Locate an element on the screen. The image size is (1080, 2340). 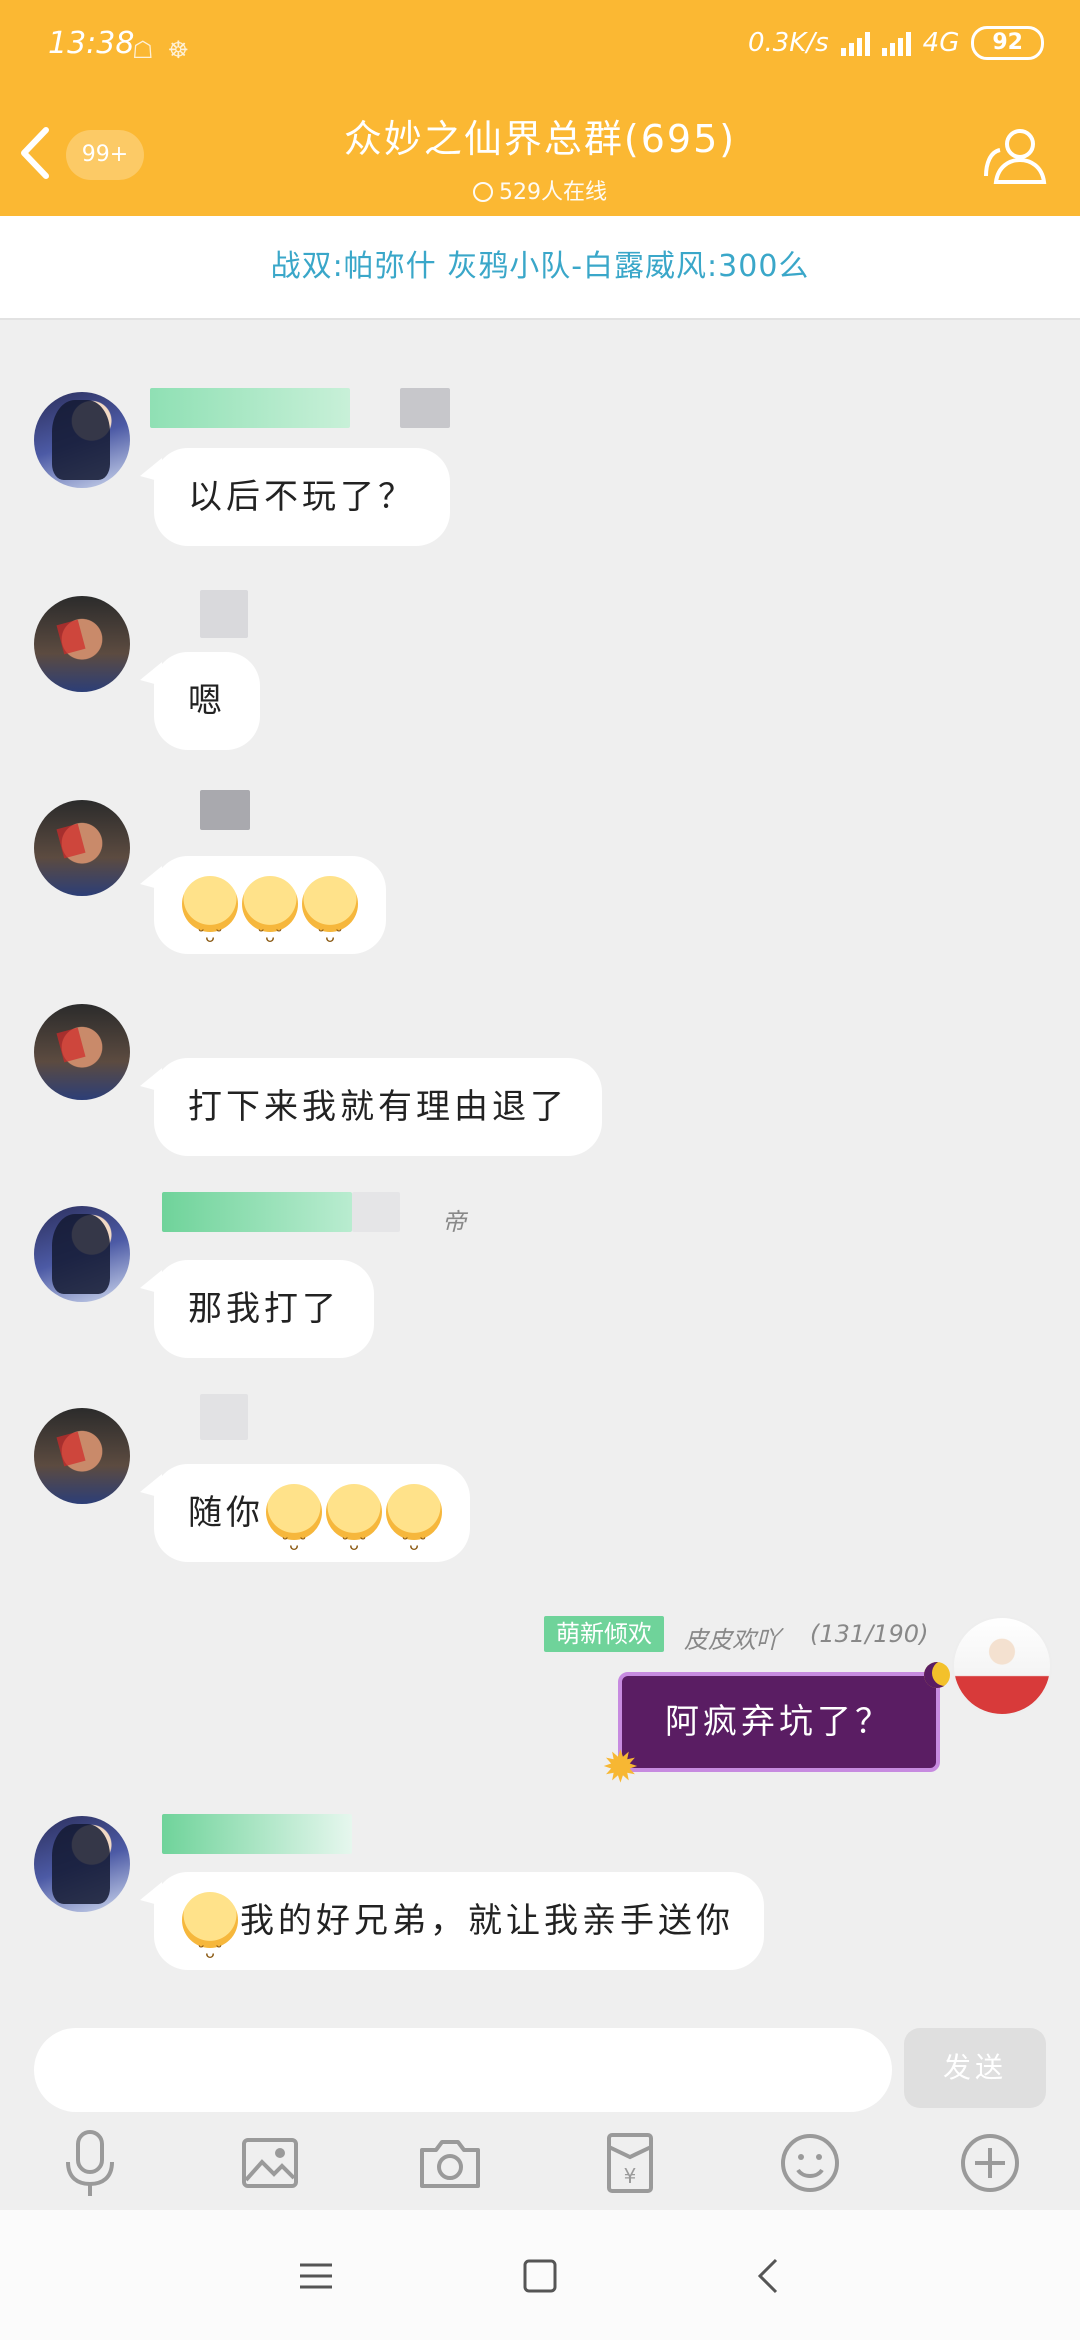
group-title: 众妙之仙界总群(695) is located at coordinates (540, 139).